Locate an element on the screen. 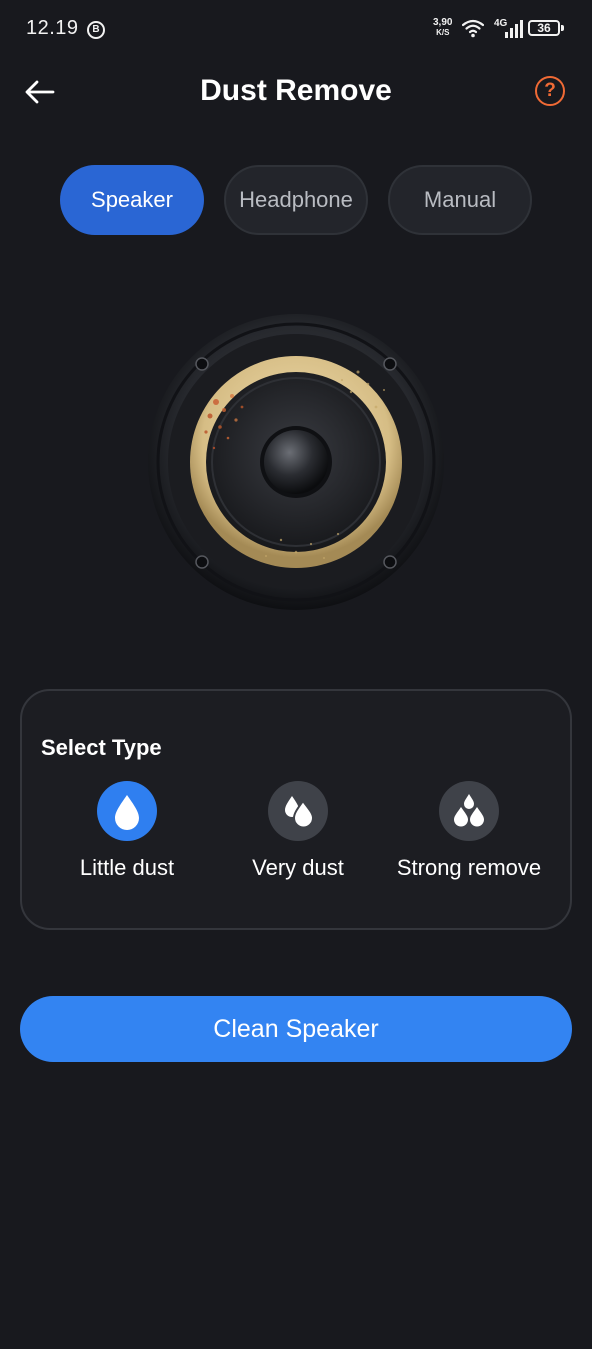 The image size is (592, 1349). tab-speaker: Speaker is located at coordinates (132, 200).